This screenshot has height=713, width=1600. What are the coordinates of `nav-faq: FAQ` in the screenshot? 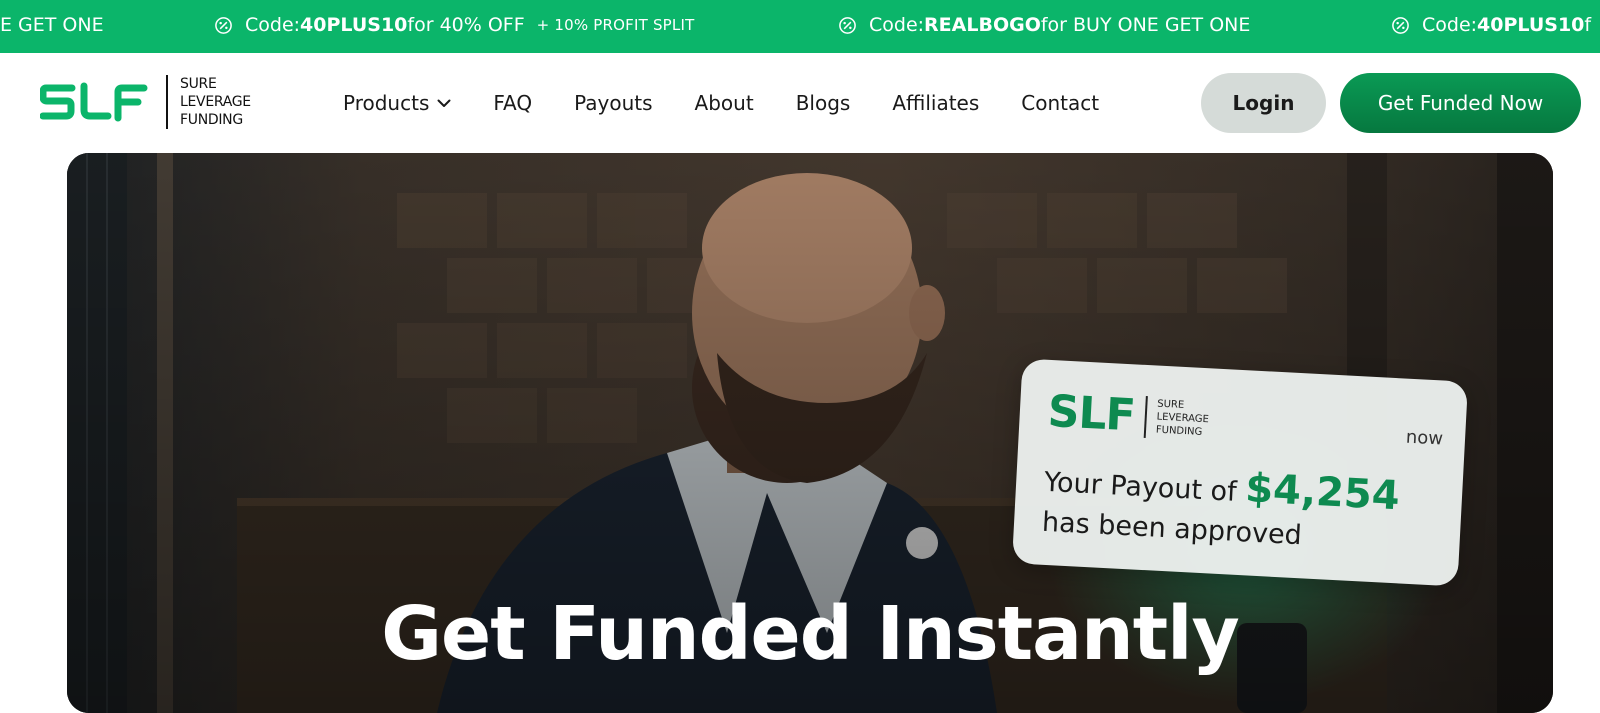 It's located at (512, 103).